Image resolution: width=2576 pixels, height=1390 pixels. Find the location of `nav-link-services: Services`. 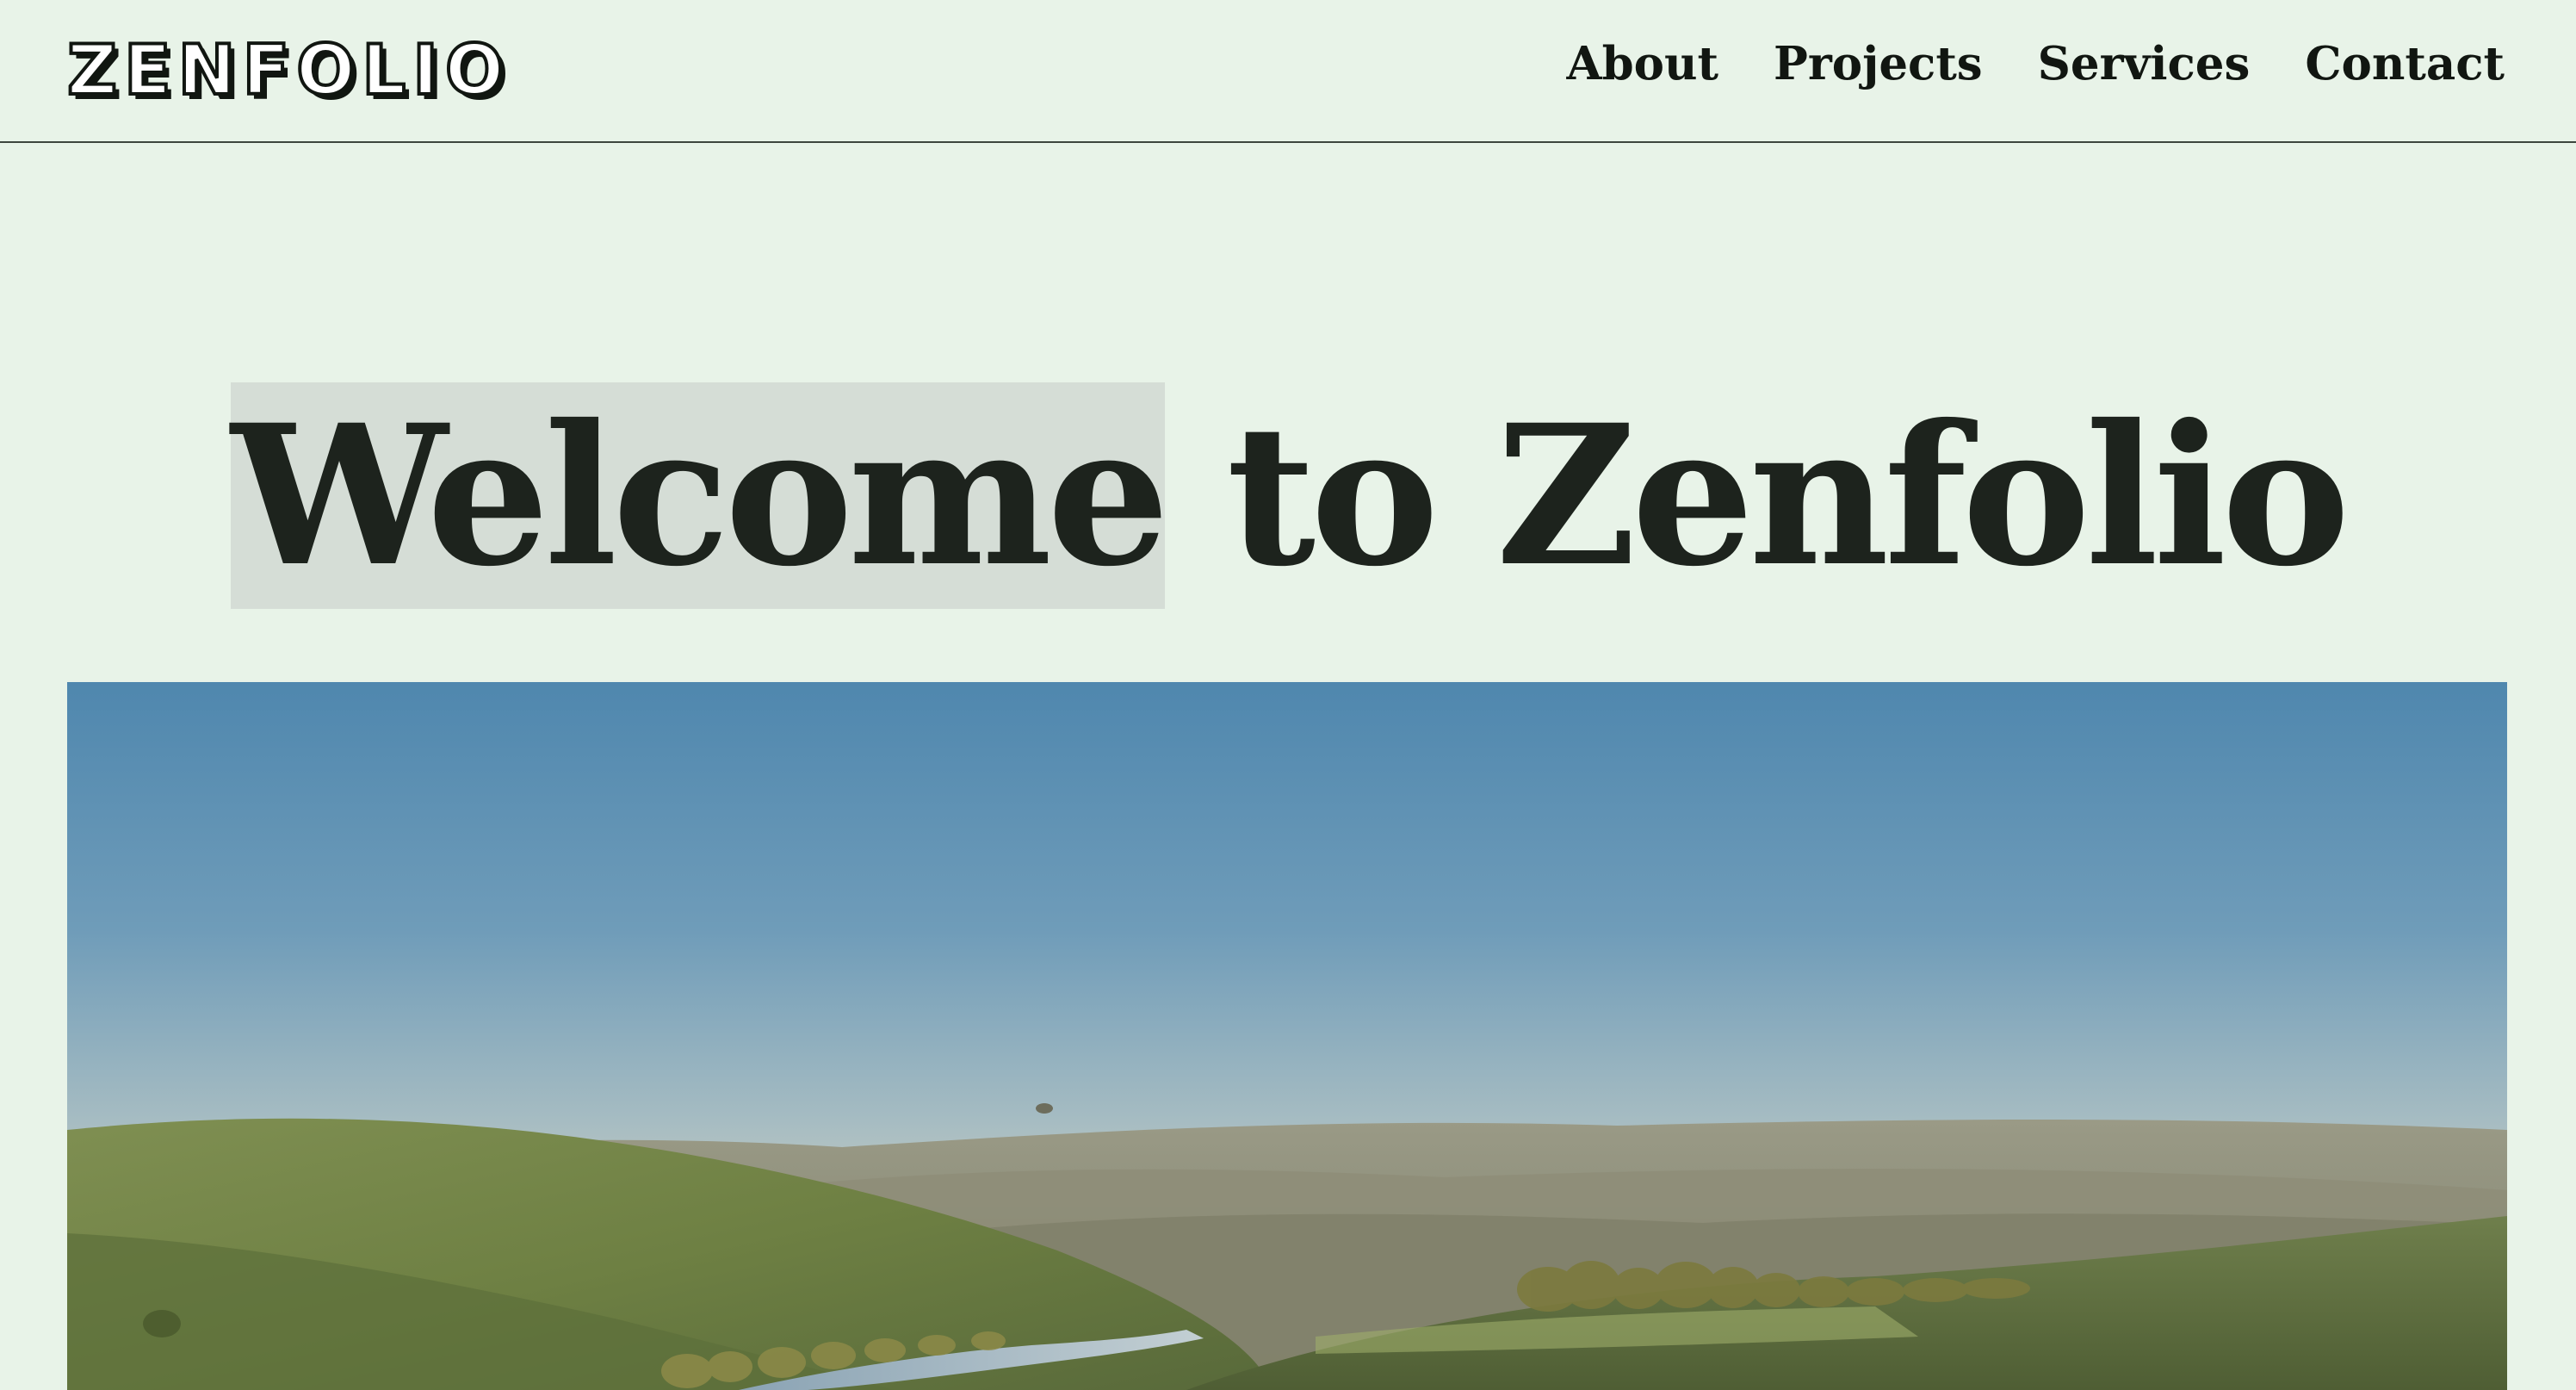

nav-link-services: Services is located at coordinates (2144, 63).